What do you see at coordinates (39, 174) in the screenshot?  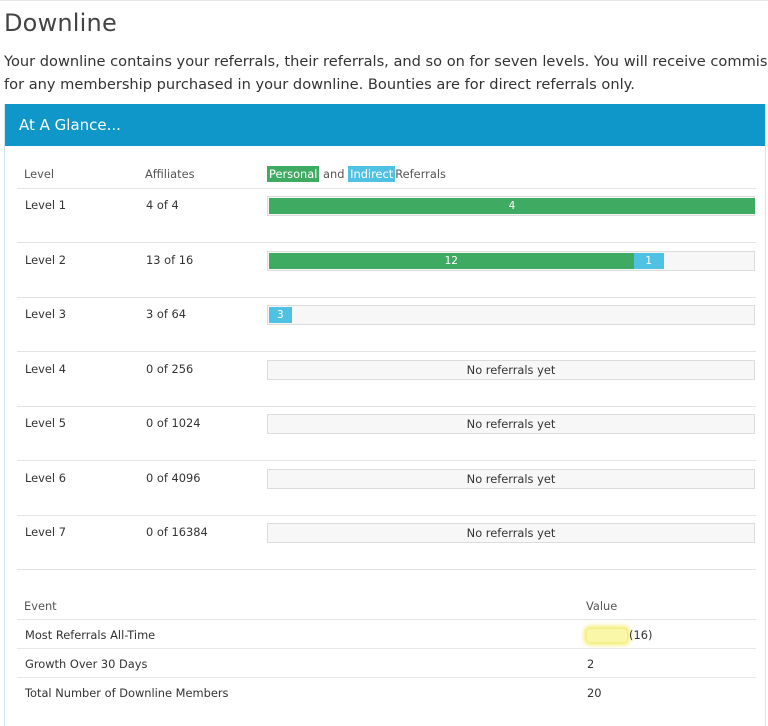 I see `level-column-header: Level` at bounding box center [39, 174].